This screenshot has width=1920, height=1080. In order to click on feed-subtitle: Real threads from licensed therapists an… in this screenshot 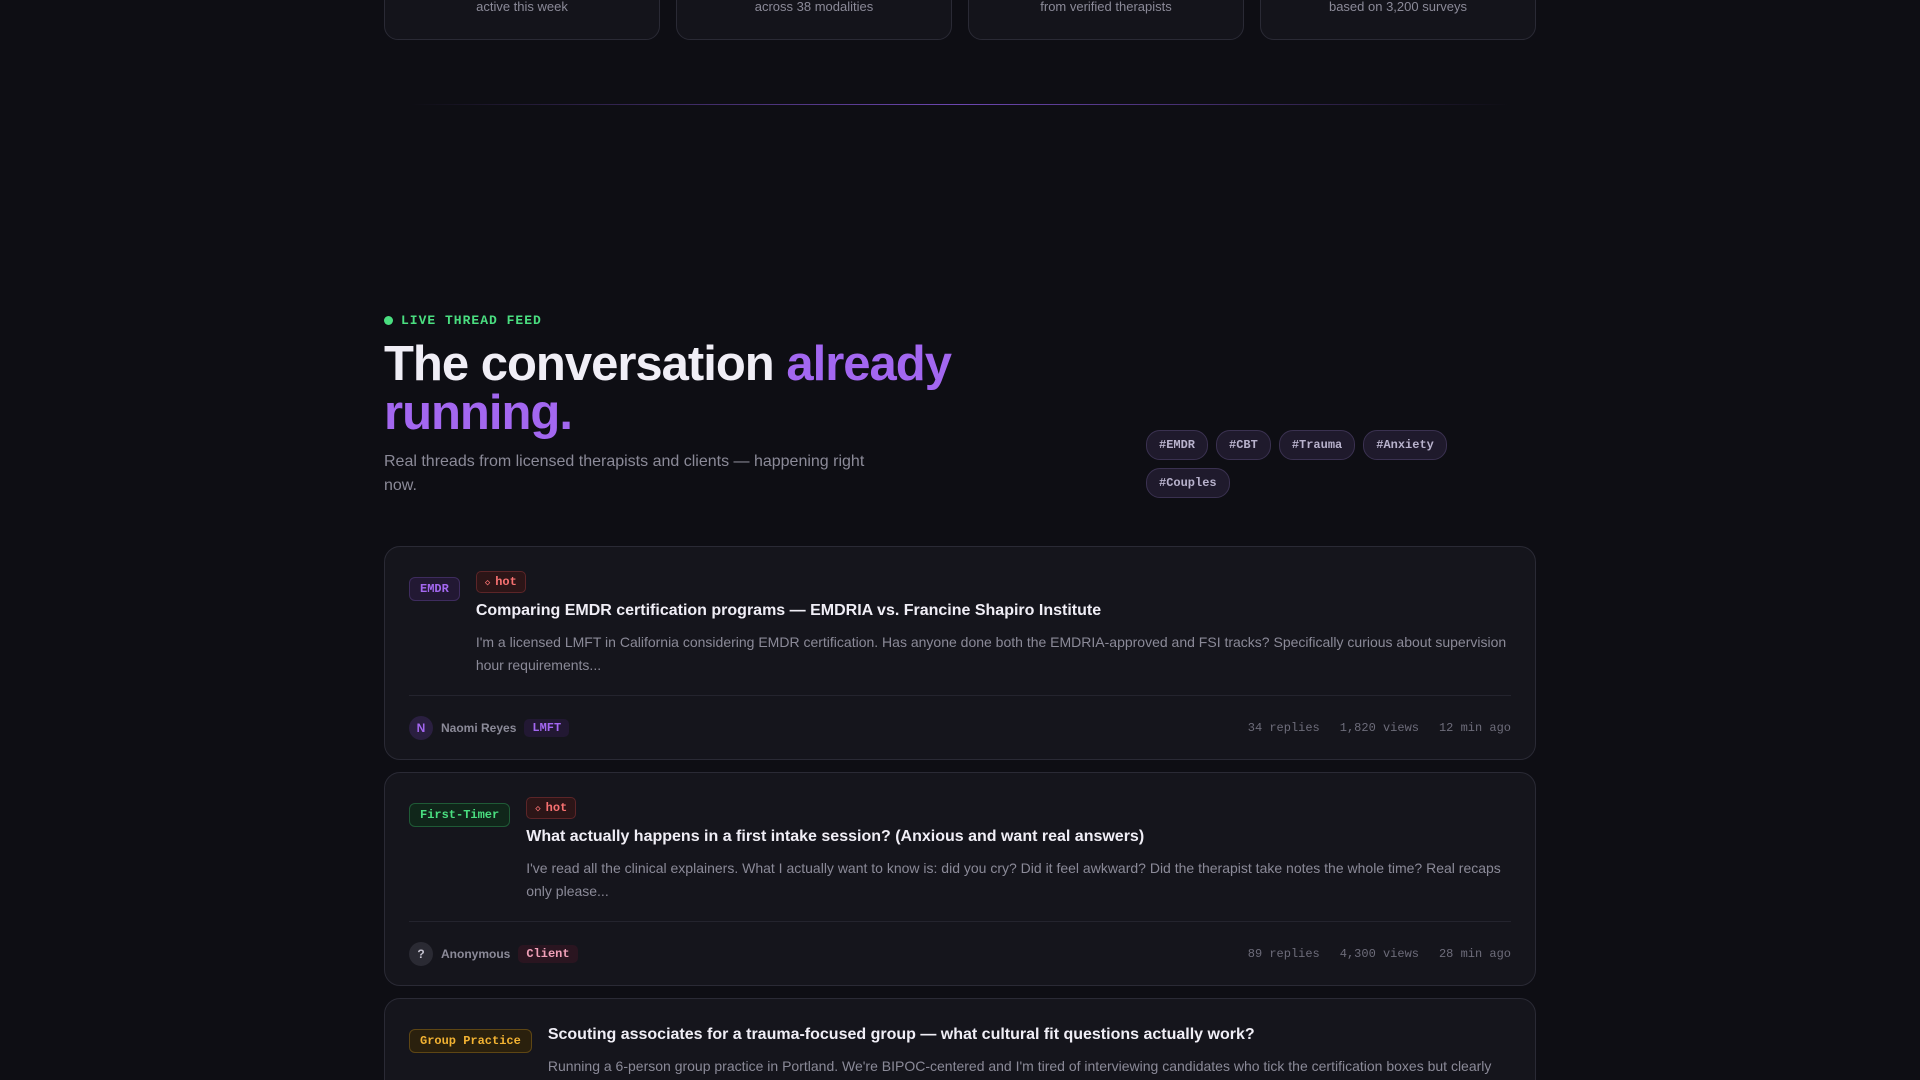, I will do `click(624, 473)`.